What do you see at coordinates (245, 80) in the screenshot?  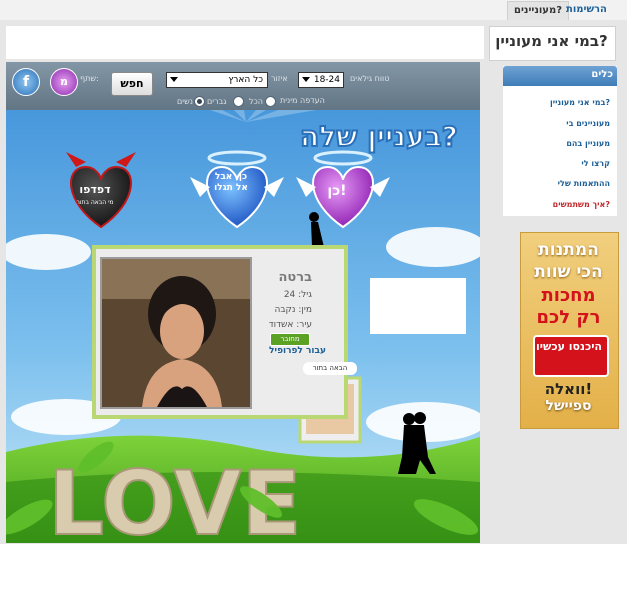 I see `area-value: כל הארץ` at bounding box center [245, 80].